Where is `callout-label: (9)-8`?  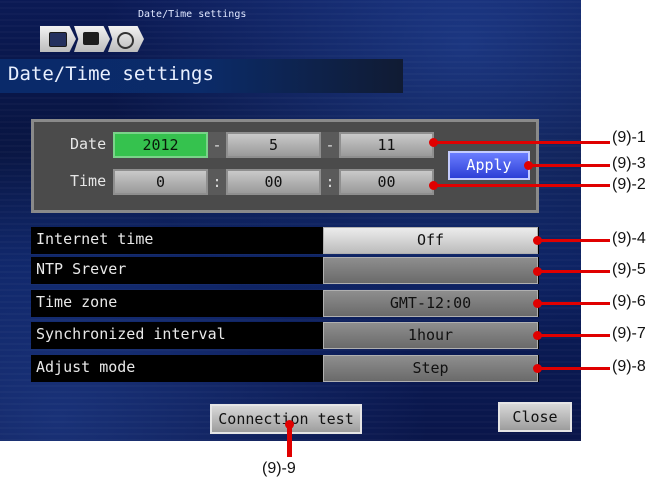
callout-label: (9)-8 is located at coordinates (629, 366).